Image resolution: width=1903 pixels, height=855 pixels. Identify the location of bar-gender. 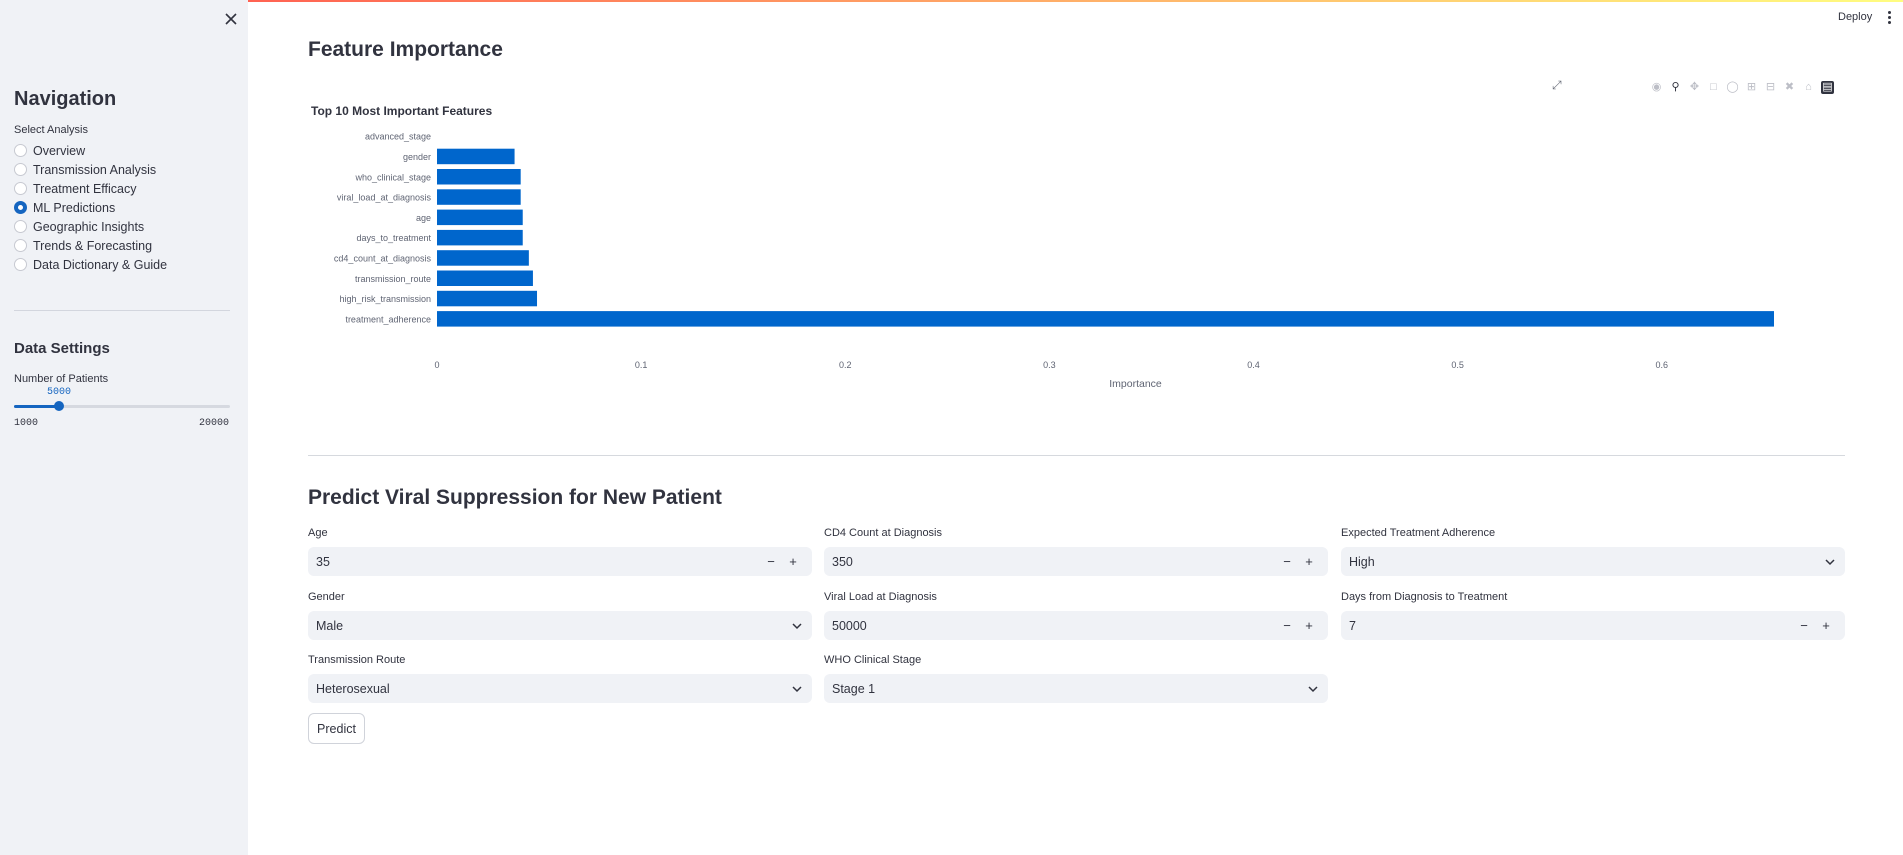
(476, 156).